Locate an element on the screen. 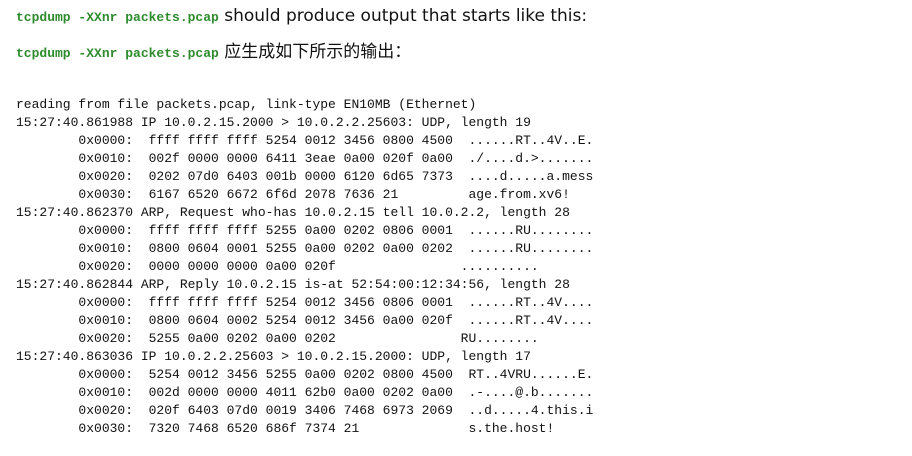 This screenshot has width=912, height=456. intro-line-chinese: tcpdump -XXnr packets.pcap 应生成如下所示的输出： is located at coordinates (213, 53).